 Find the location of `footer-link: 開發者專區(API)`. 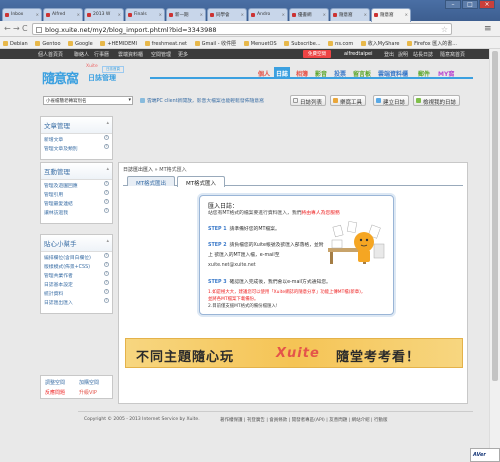

footer-link: 開發者專區(API) is located at coordinates (308, 420).